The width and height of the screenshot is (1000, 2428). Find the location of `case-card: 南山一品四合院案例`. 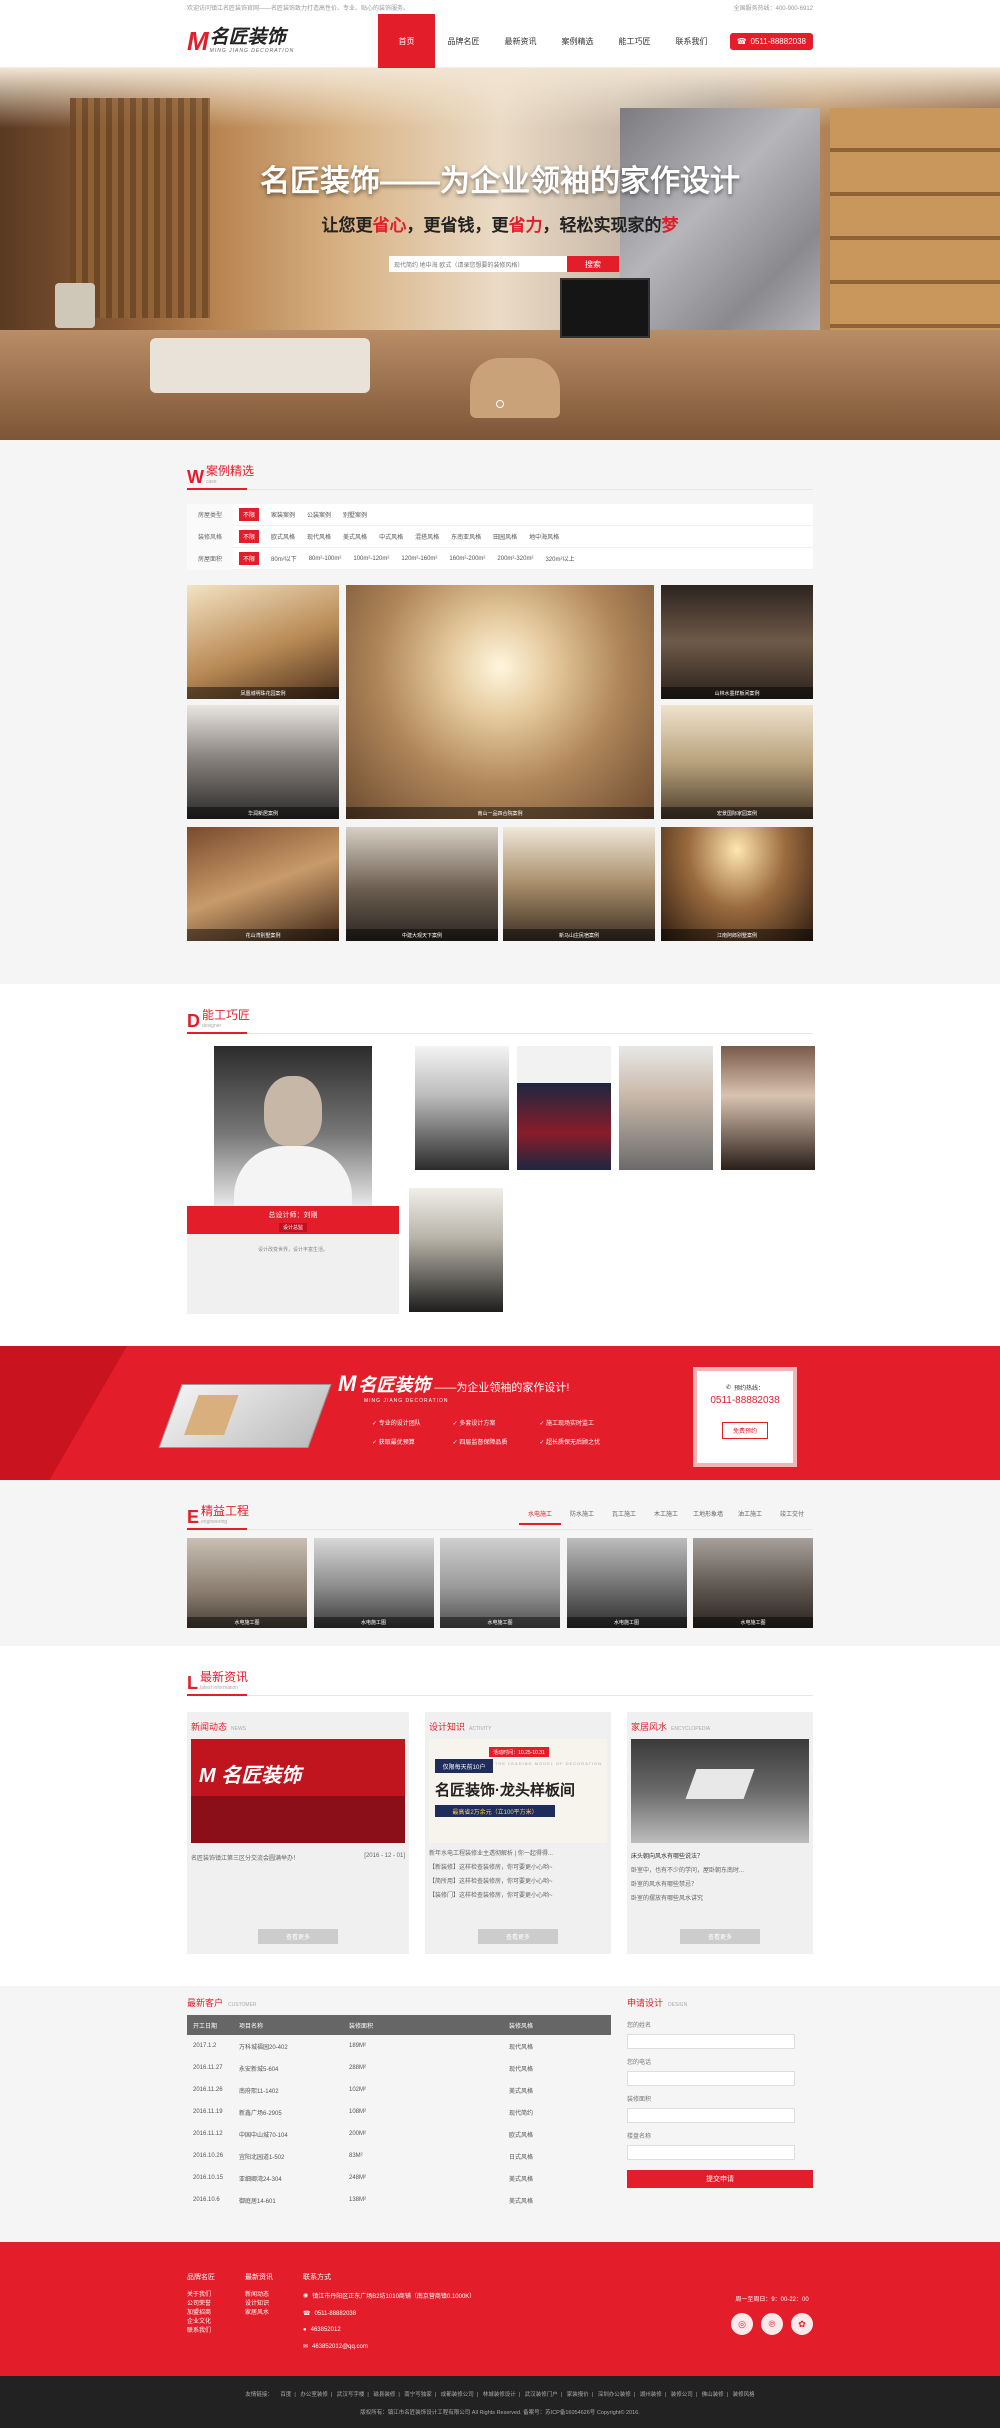

case-card: 南山一品四合院案例 is located at coordinates (500, 702).